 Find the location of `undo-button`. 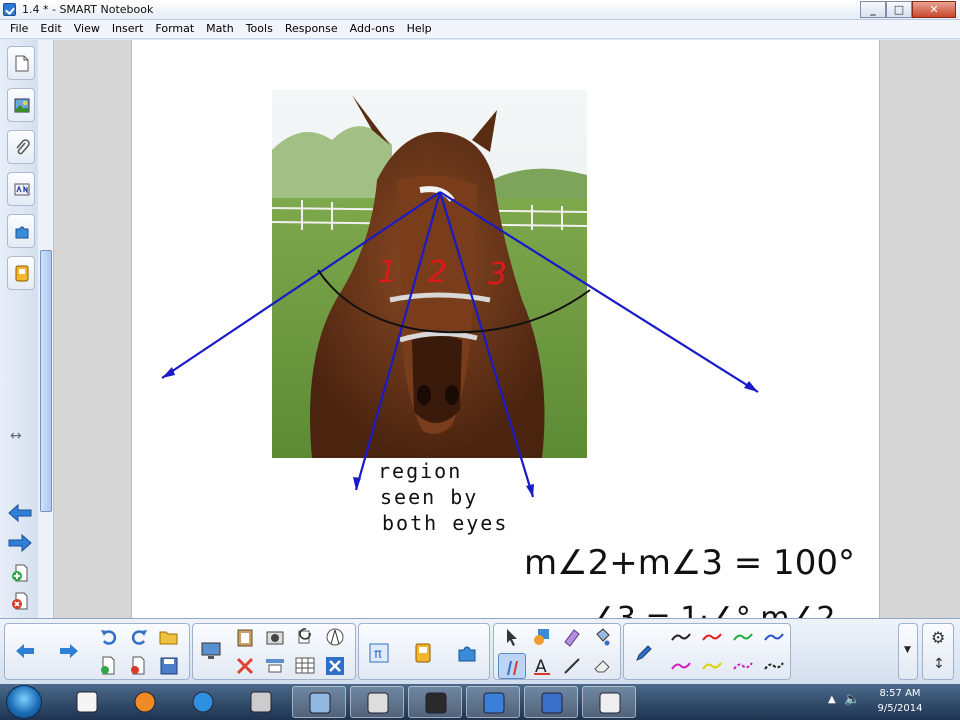

undo-button is located at coordinates (109, 637).